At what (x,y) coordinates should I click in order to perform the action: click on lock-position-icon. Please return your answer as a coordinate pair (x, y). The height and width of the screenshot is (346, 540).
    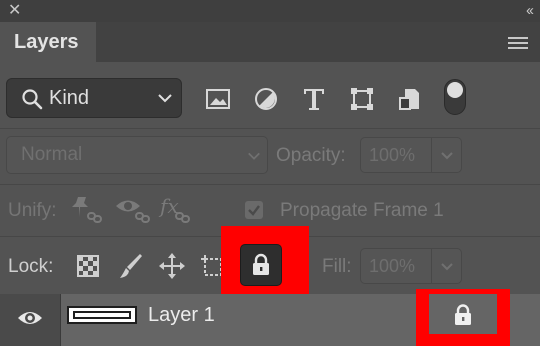
    Looking at the image, I should click on (172, 266).